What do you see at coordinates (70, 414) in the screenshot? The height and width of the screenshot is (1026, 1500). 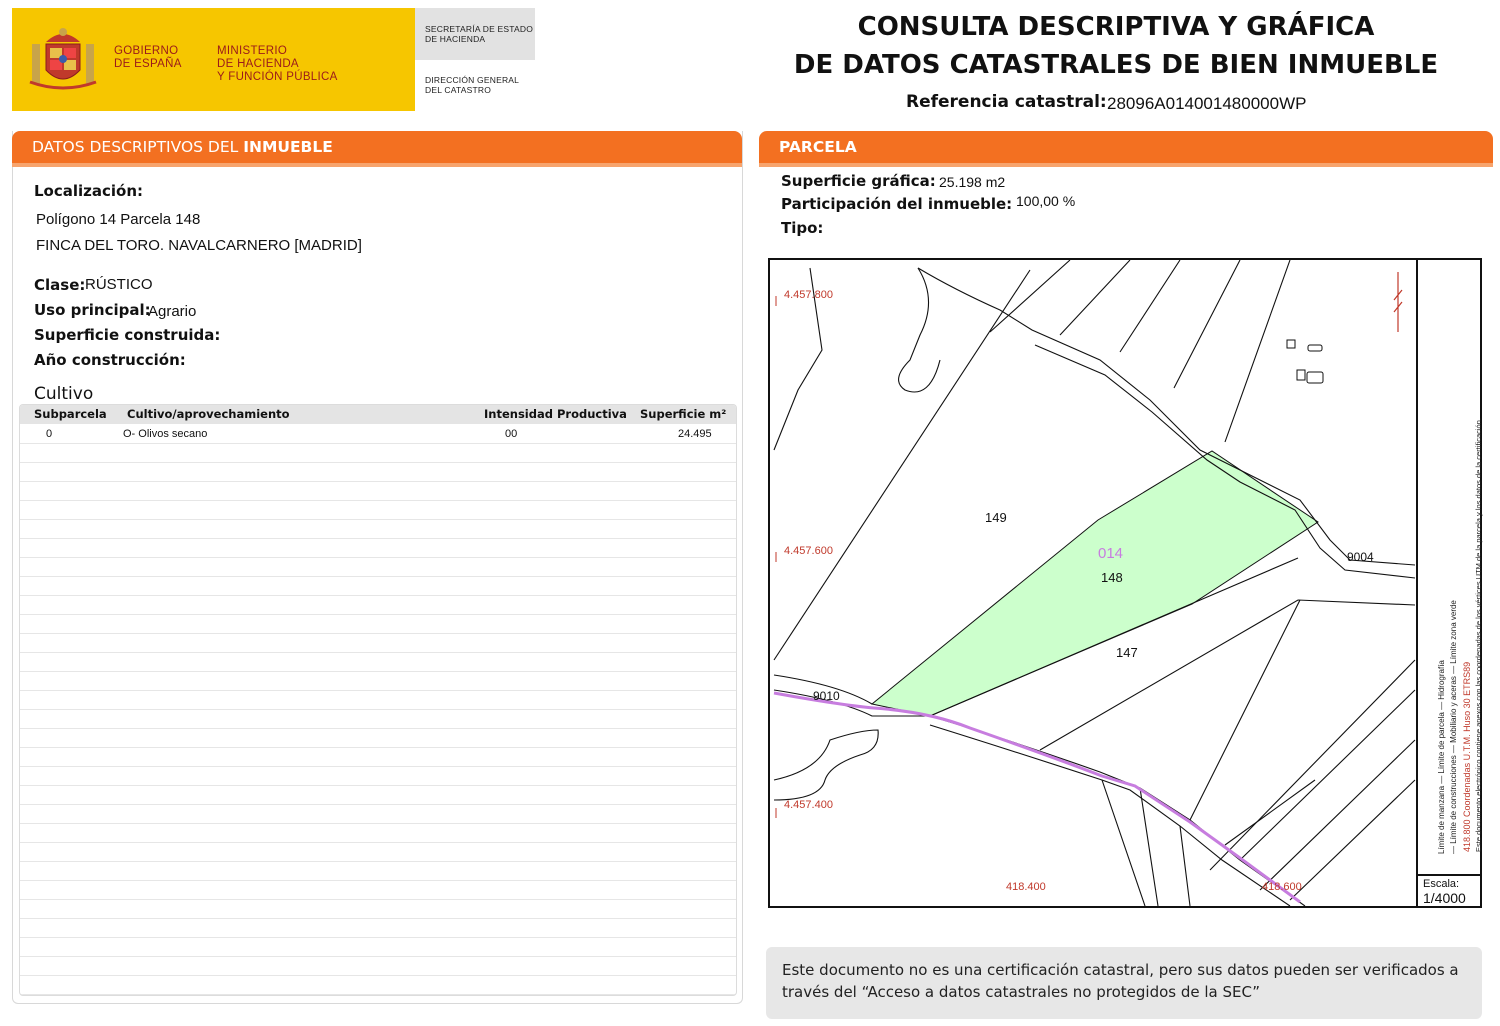 I see `col-subparcela: Subparcela` at bounding box center [70, 414].